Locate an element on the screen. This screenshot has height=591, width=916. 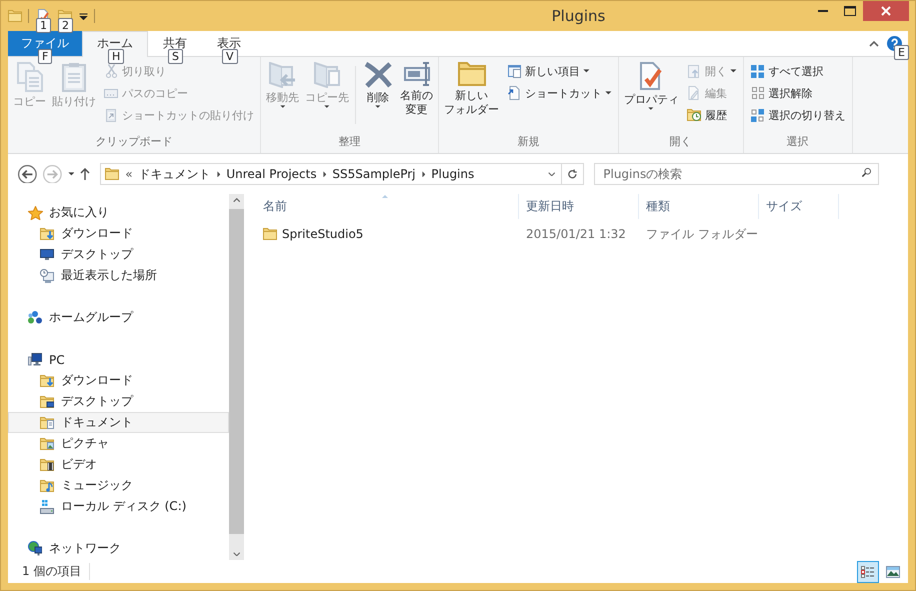
ribbon-button: すべて選択 is located at coordinates (797, 71).